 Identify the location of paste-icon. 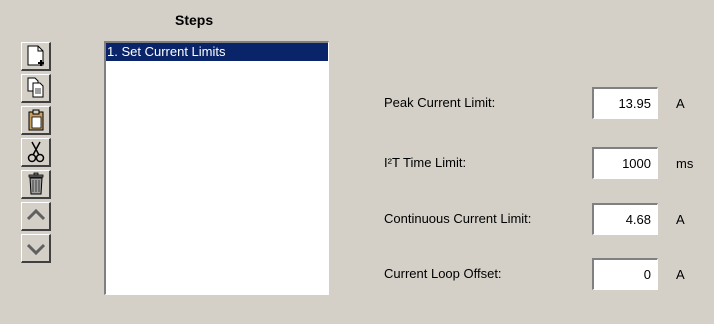
(36, 120).